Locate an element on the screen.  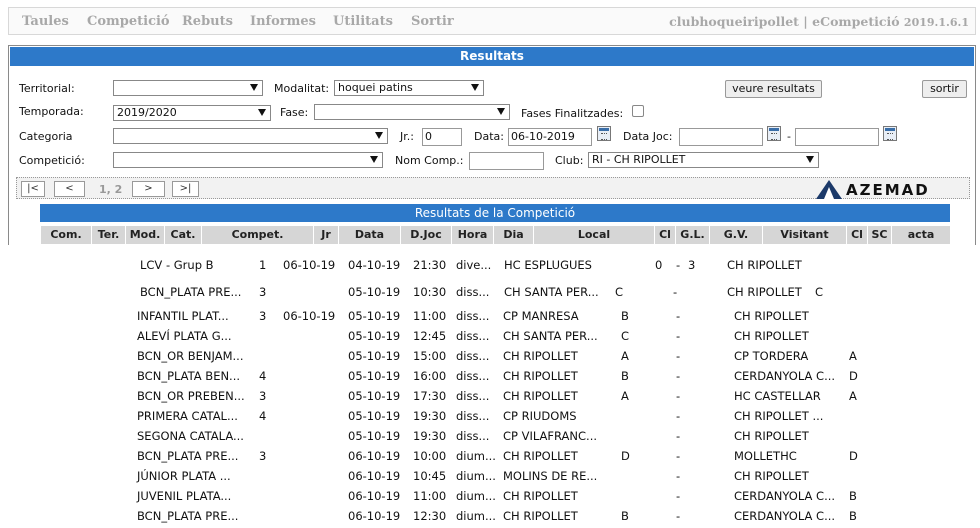
categoria-label: Categoria is located at coordinates (46, 136).